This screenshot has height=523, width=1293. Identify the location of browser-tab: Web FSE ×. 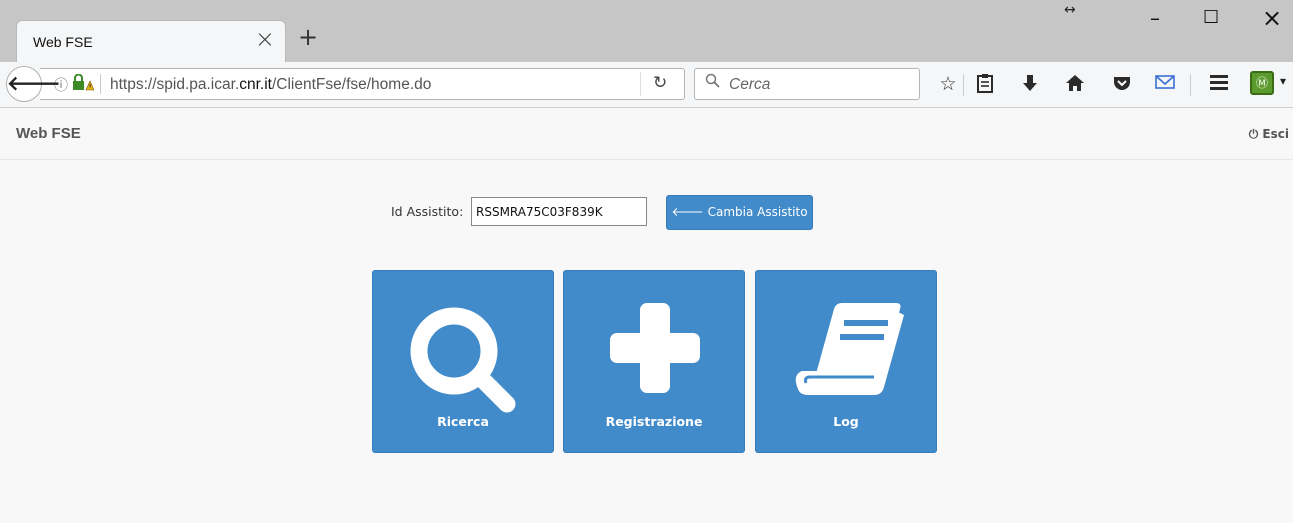
(151, 41).